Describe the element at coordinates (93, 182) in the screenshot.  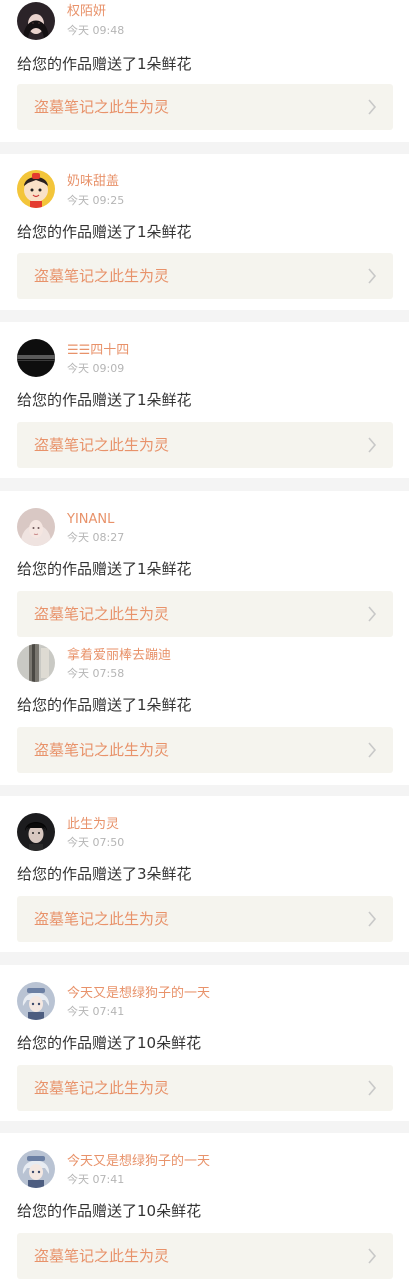
I see `user-name: 奶味甜盖` at that location.